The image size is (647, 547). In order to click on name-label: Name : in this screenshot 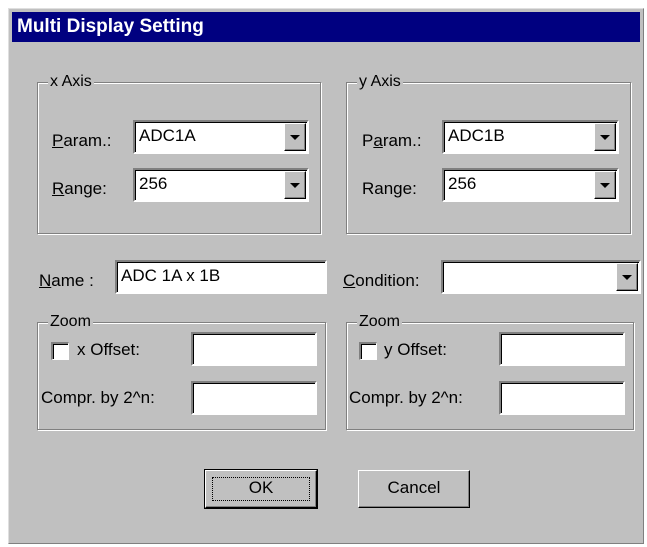, I will do `click(66, 280)`.